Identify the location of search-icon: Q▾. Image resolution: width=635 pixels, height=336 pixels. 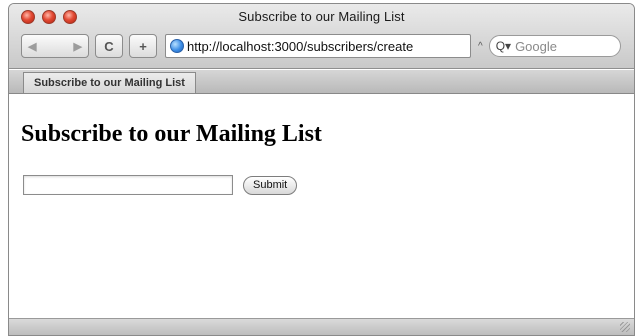
(503, 46).